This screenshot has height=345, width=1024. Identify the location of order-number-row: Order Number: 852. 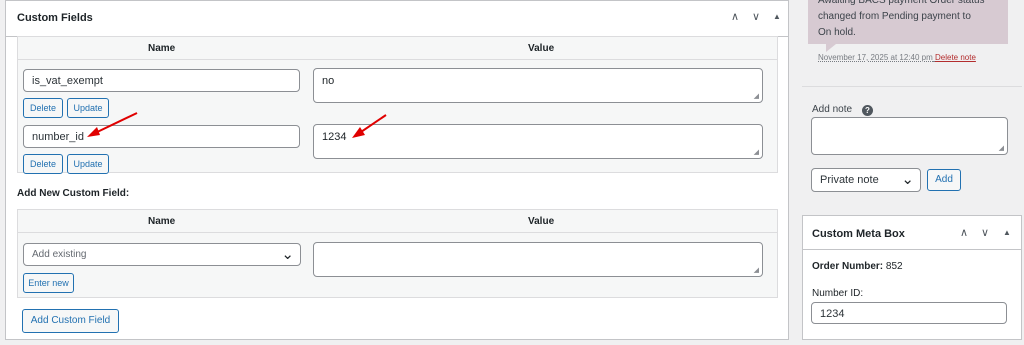
(857, 266).